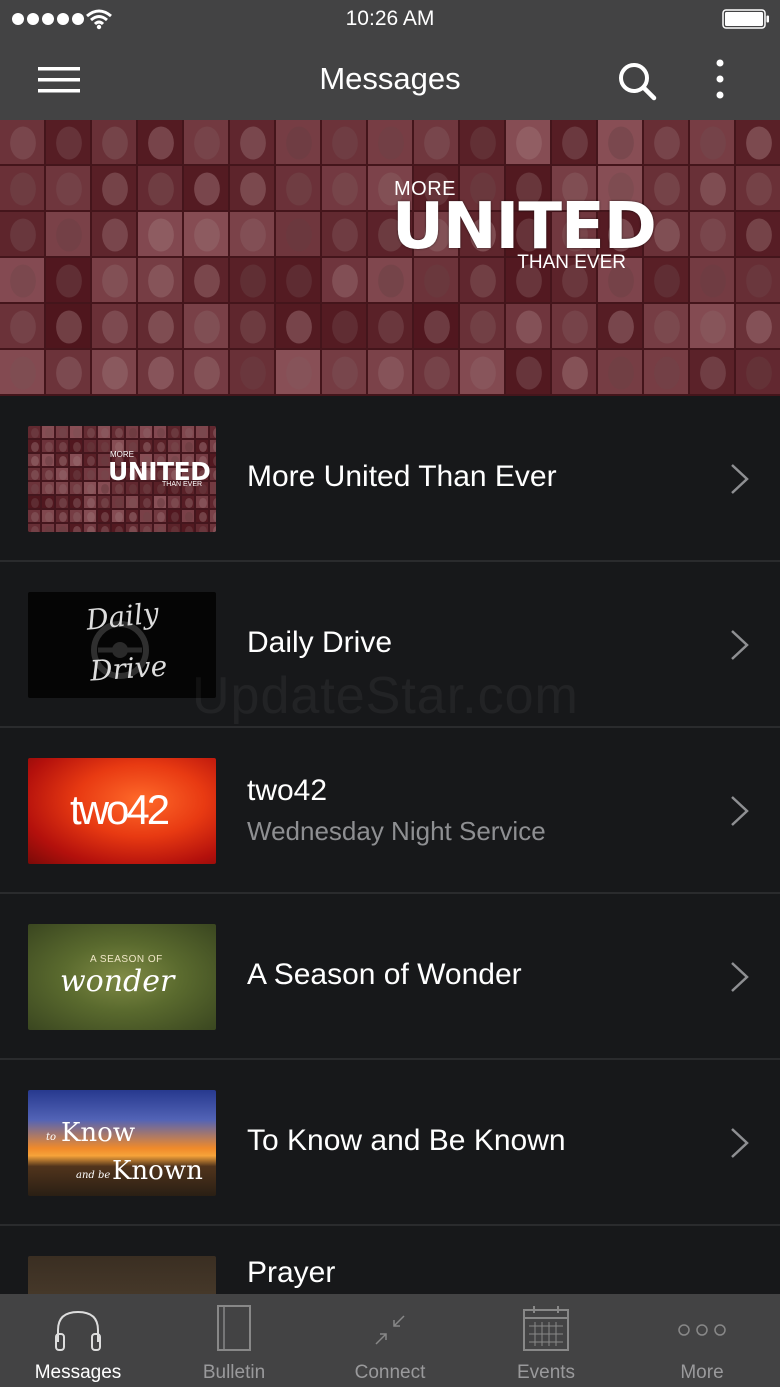 The image size is (780, 1387). I want to click on tab-bar: Messages Bulletin Connect Events More, so click(390, 1340).